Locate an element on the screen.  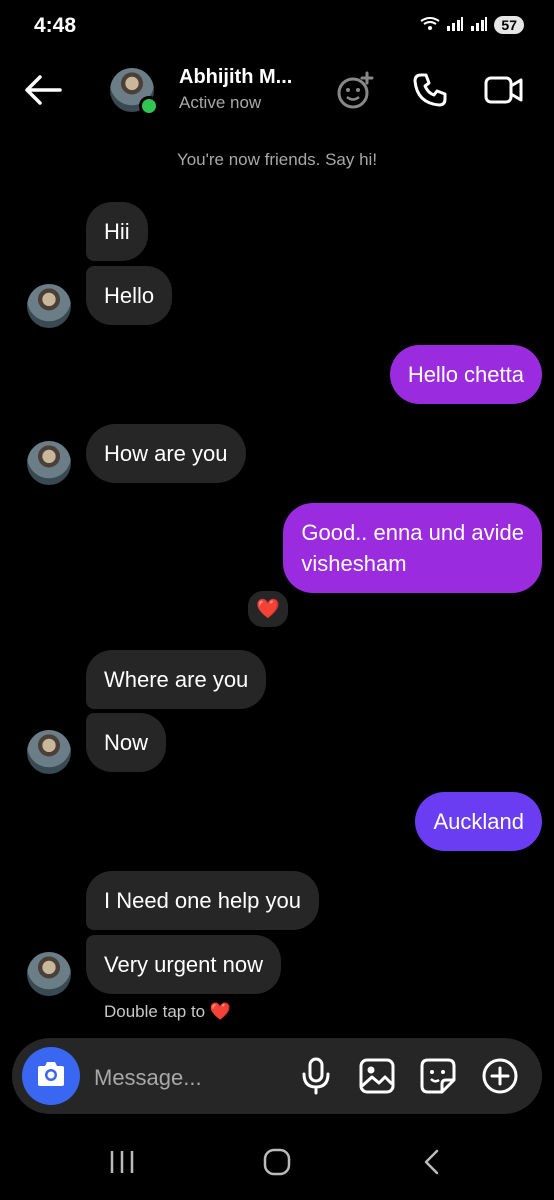
message-bubble-outgoing: Good.. enna und avide vishesham is located at coordinates (412, 548).